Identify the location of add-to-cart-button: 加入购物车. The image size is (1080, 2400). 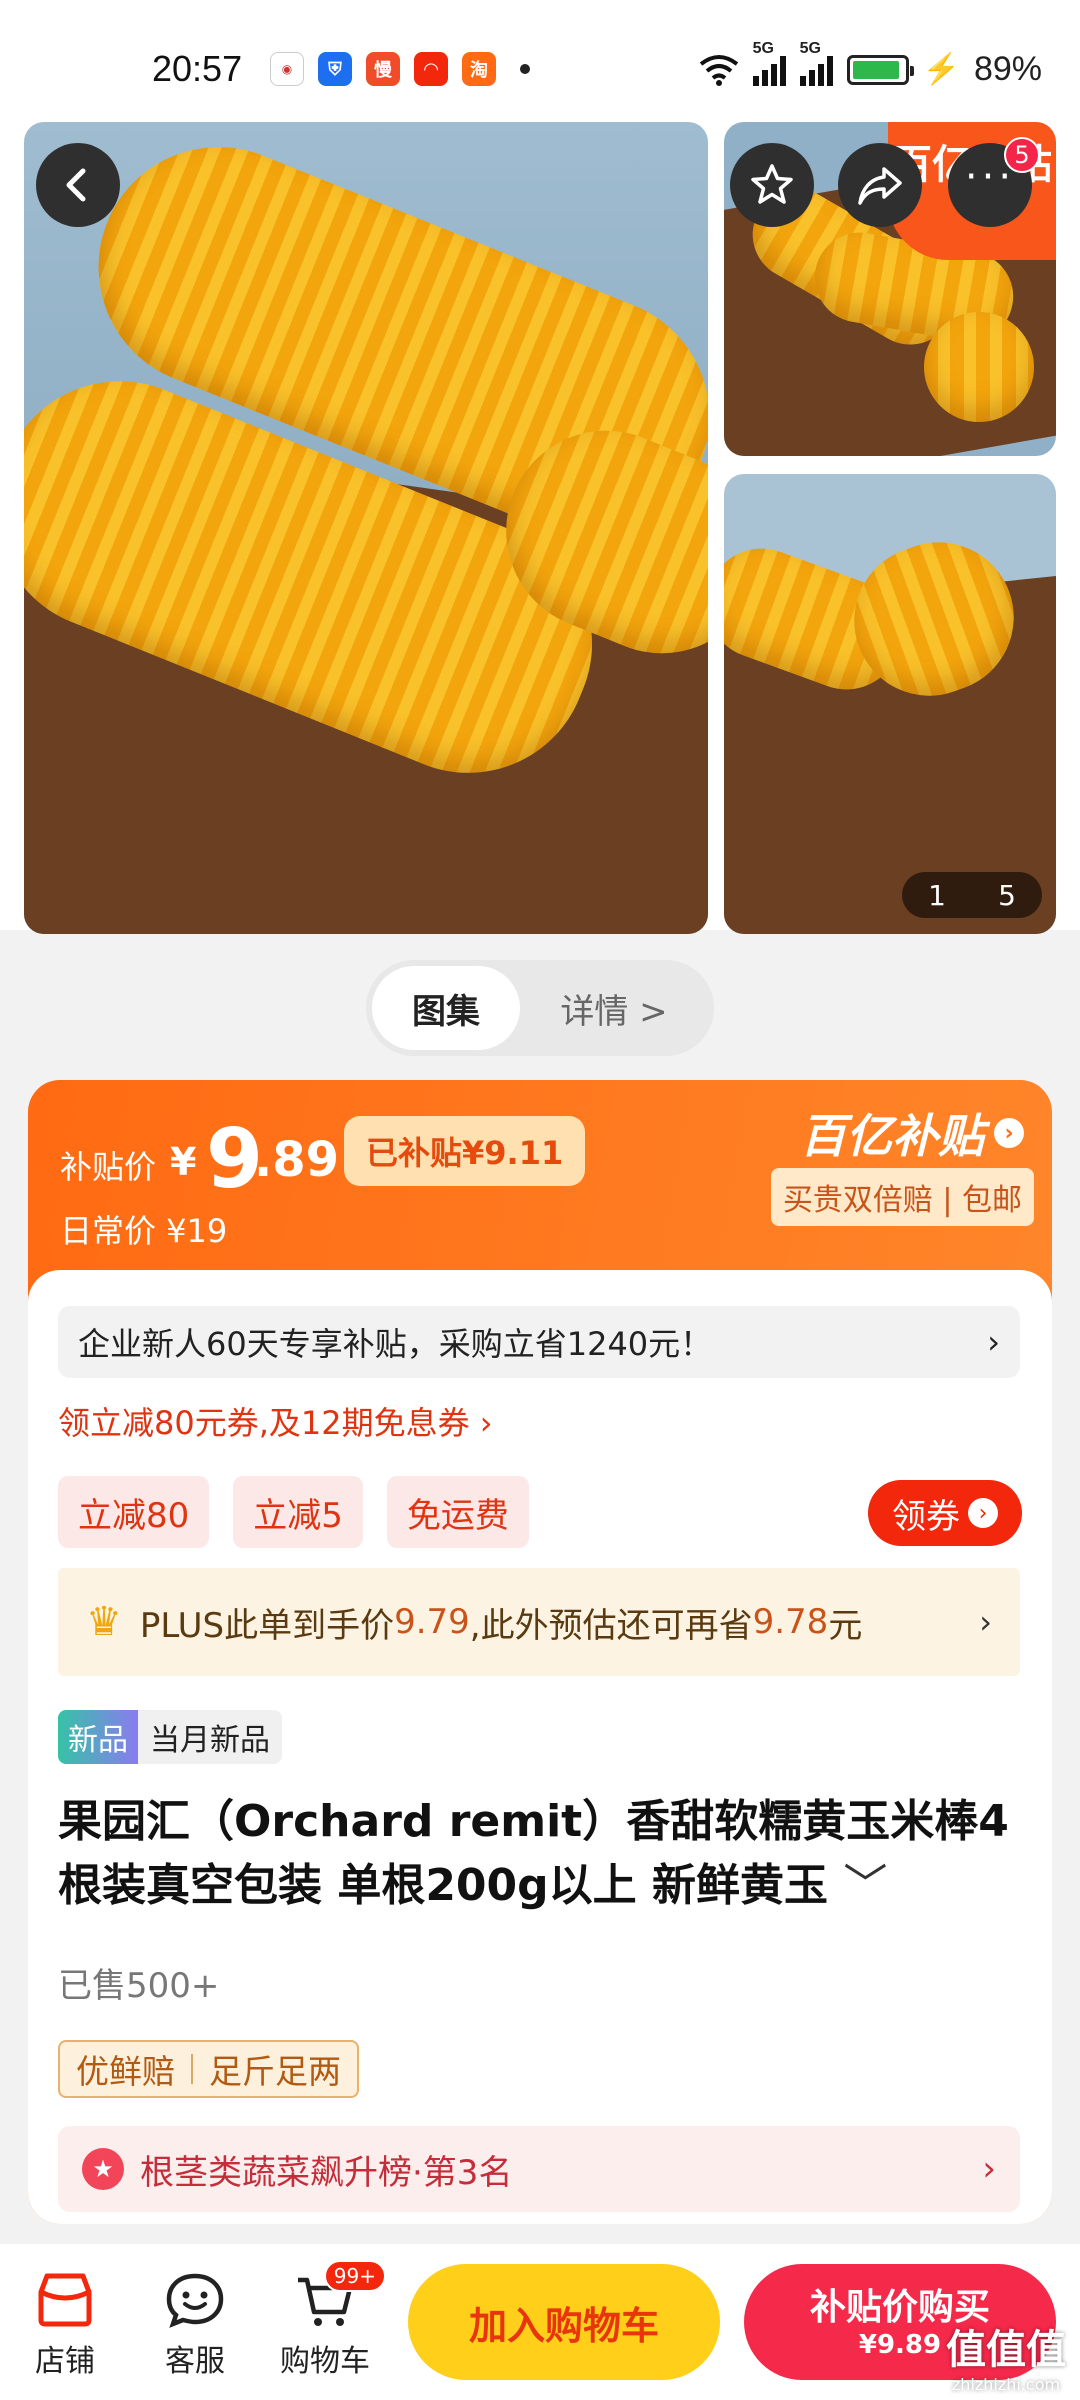
(564, 2322).